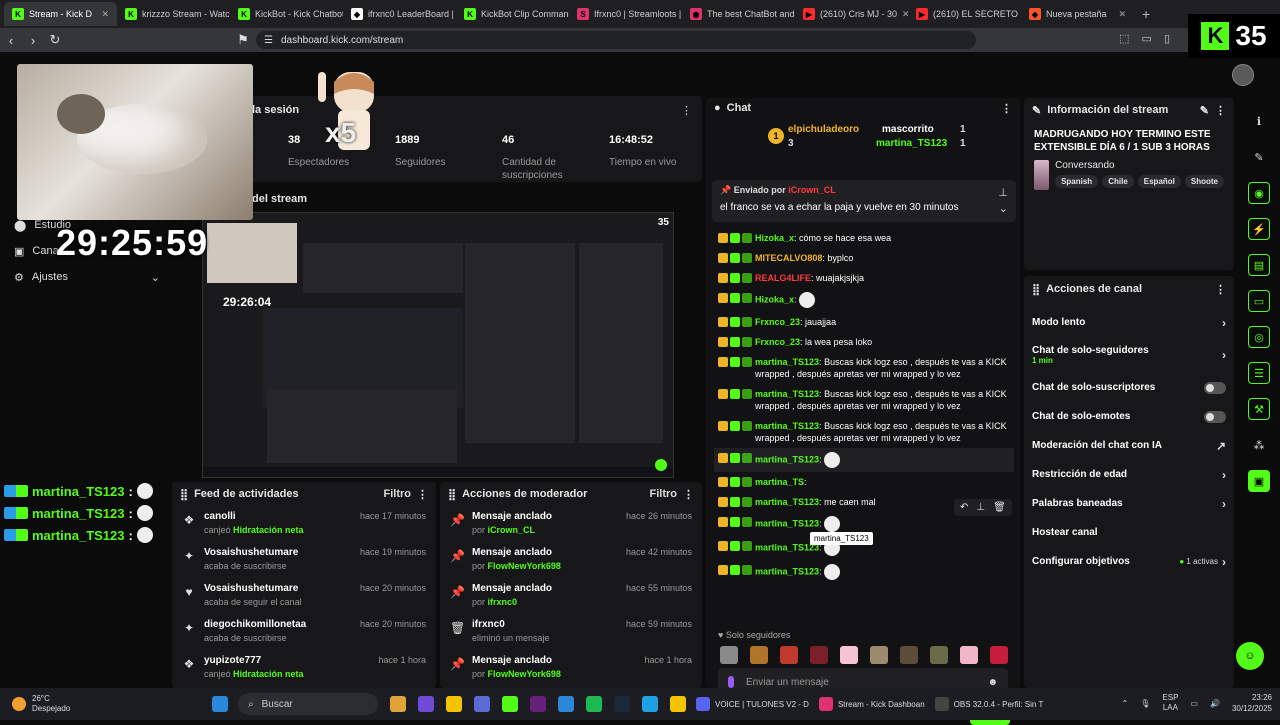 This screenshot has height=725, width=1280. I want to click on kick-icon, so click(510, 704).